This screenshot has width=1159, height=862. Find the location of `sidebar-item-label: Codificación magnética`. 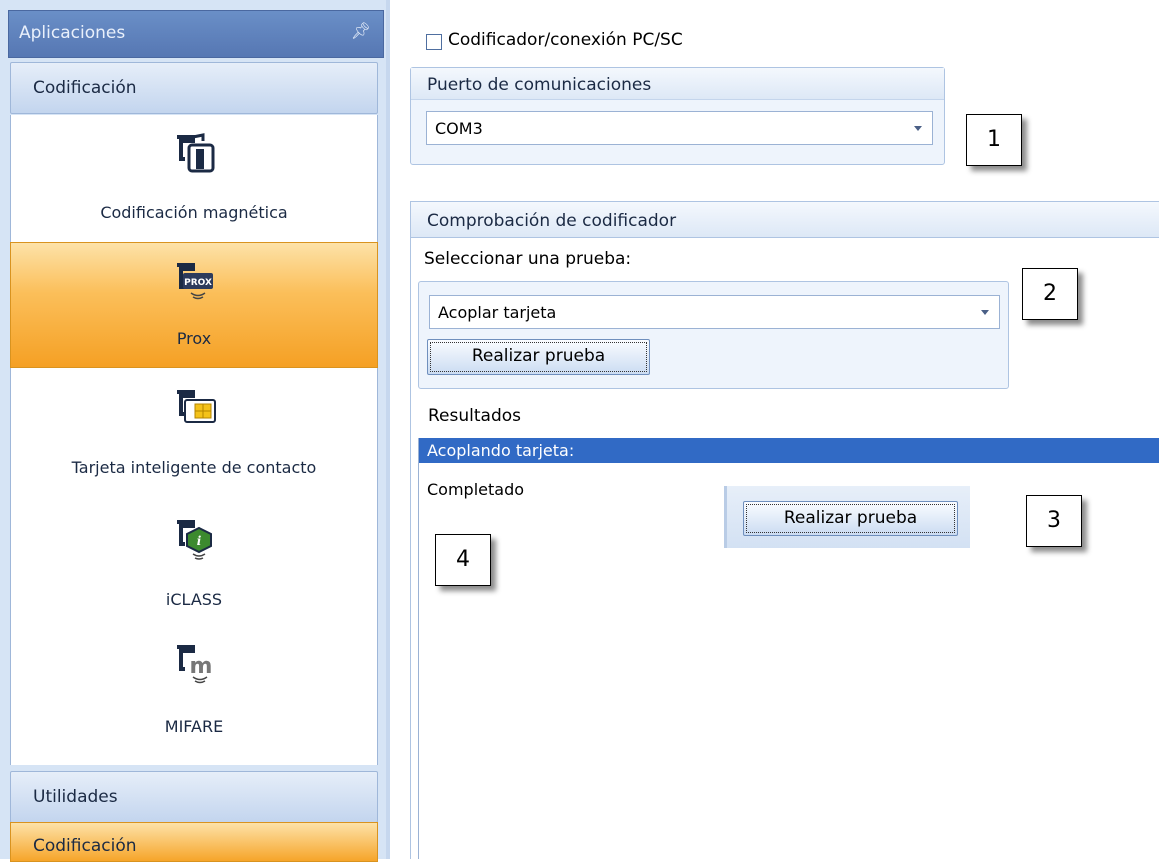

sidebar-item-label: Codificación magnética is located at coordinates (194, 212).